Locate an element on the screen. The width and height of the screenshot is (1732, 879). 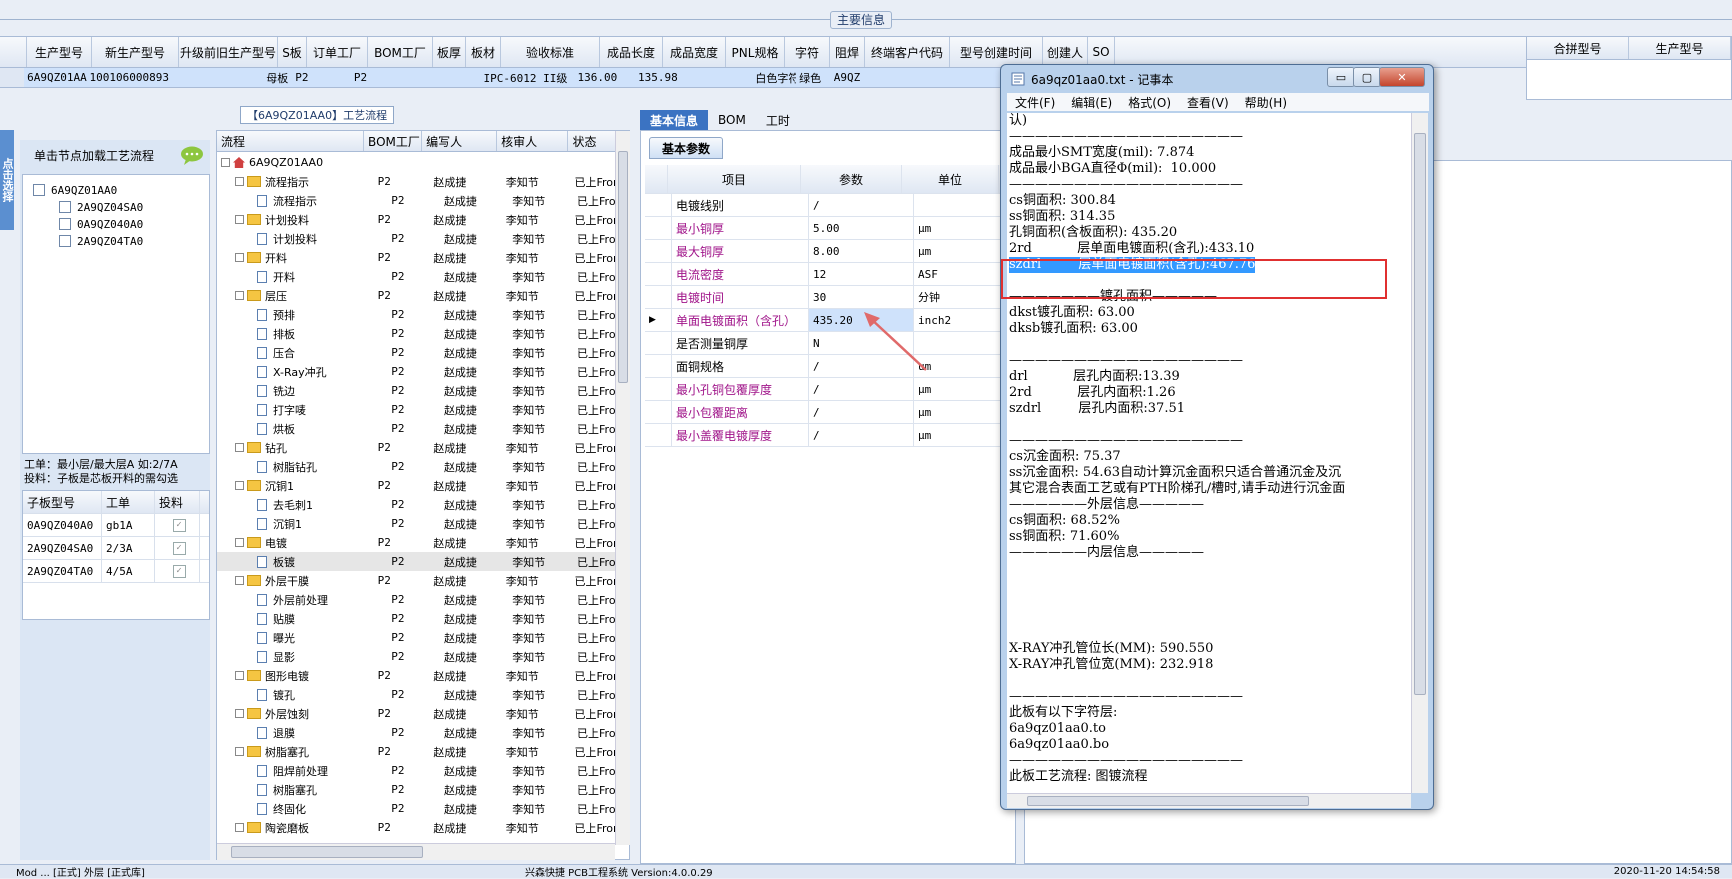
grid-header-15: 型号创建时间 is located at coordinates (996, 52).